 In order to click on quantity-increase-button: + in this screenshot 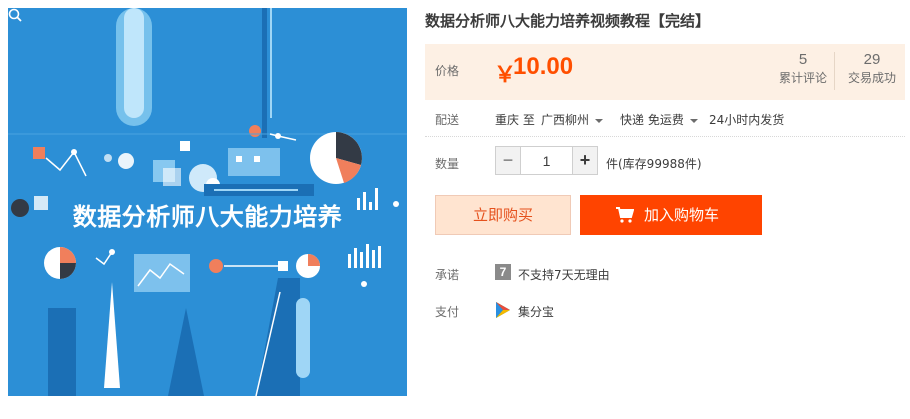, I will do `click(585, 160)`.